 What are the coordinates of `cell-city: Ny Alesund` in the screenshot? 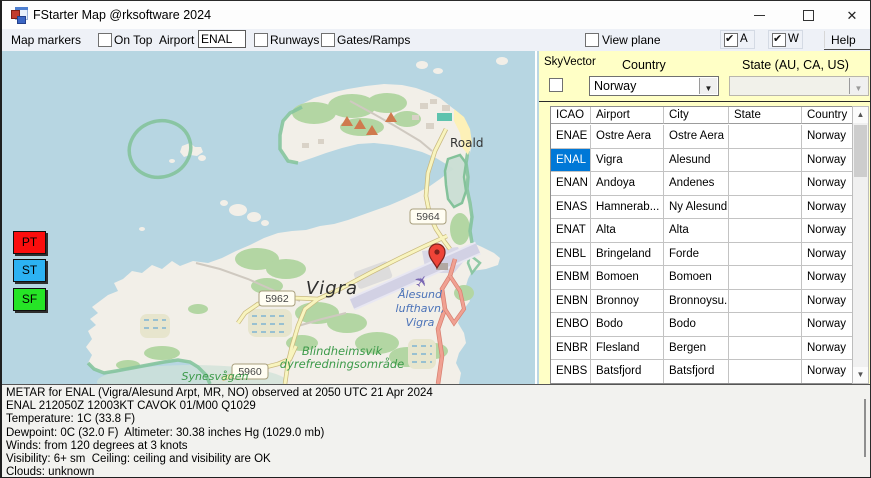 It's located at (696, 207).